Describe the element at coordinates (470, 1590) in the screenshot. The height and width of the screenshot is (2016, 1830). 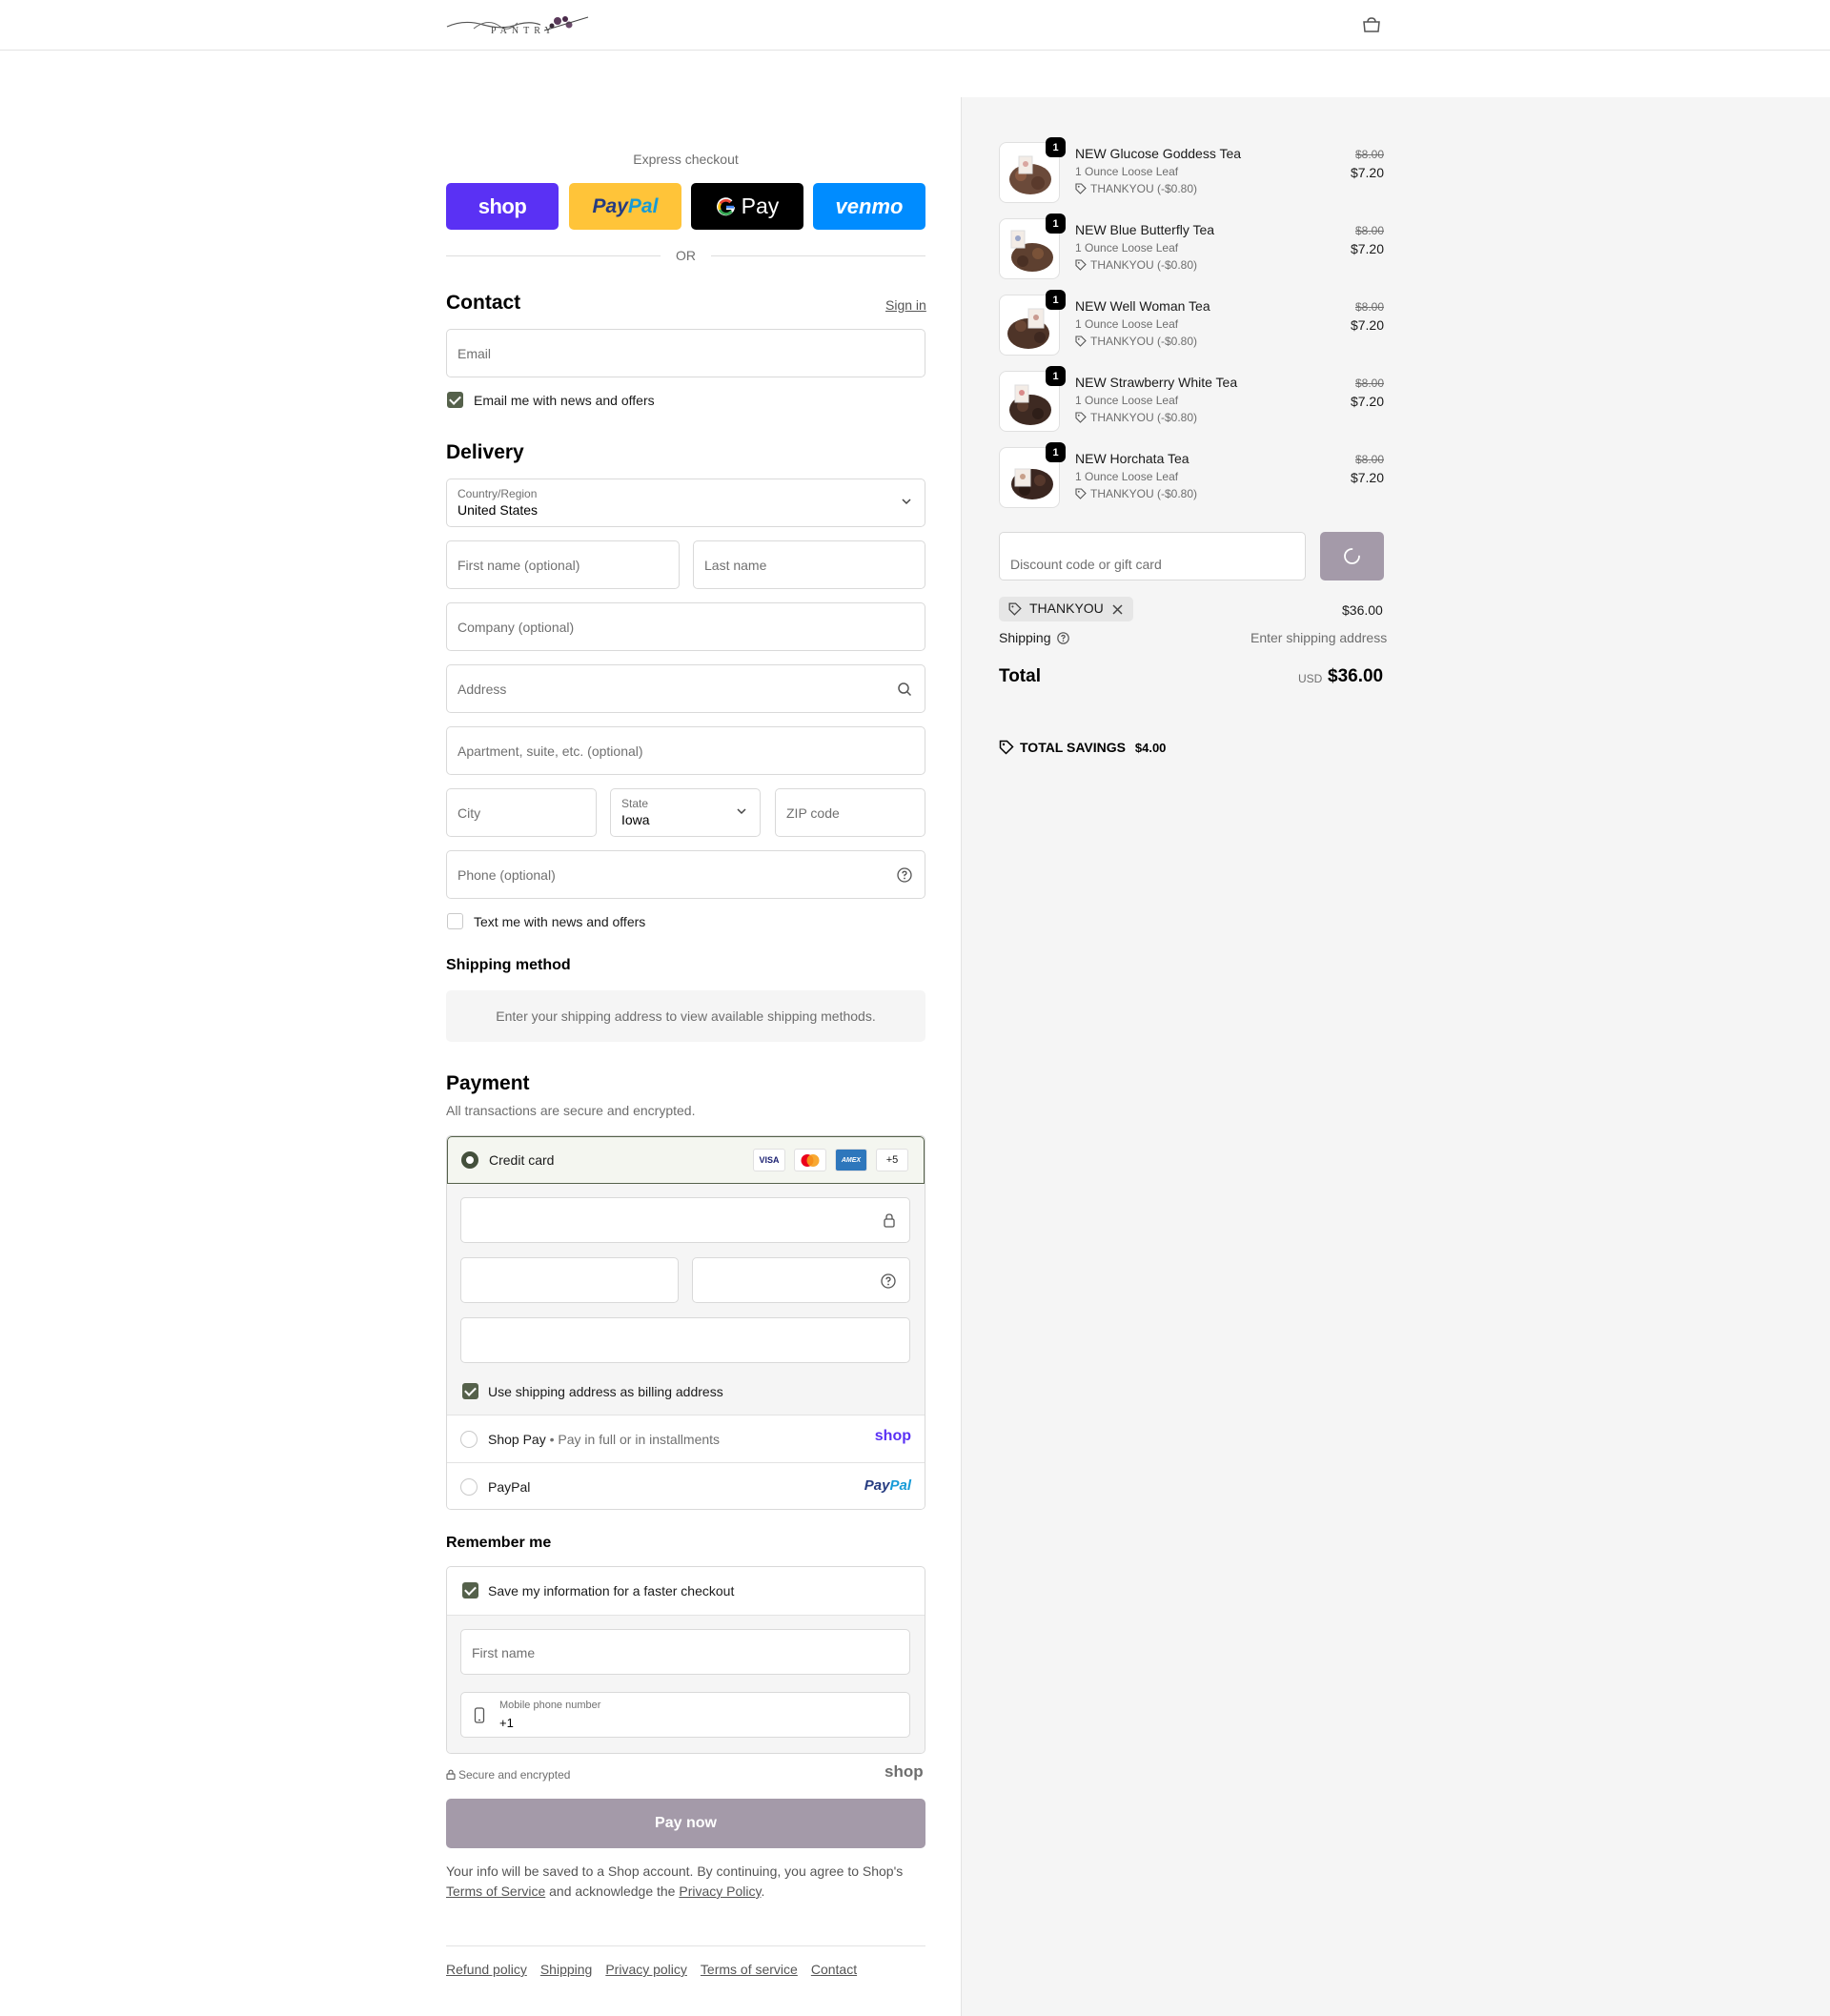
I see `save-info-checkbox` at that location.